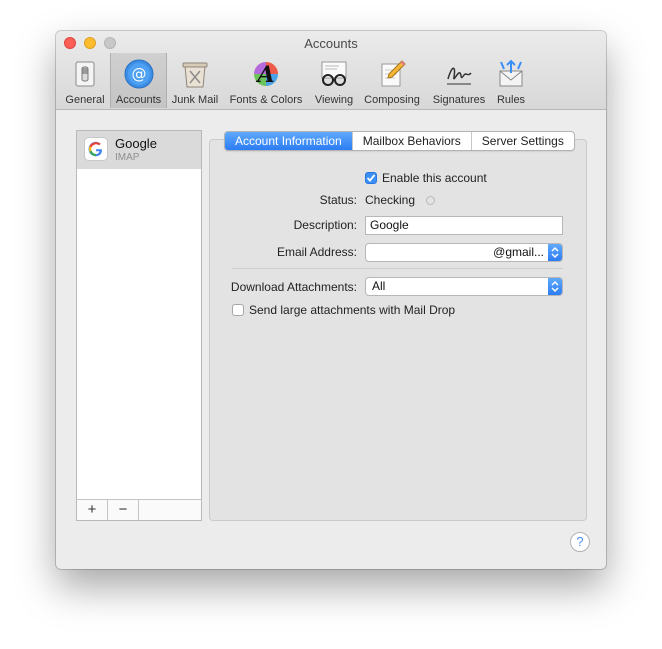 Image resolution: width=662 pixels, height=649 pixels. Describe the element at coordinates (390, 200) in the screenshot. I see `status-value: Checking` at that location.